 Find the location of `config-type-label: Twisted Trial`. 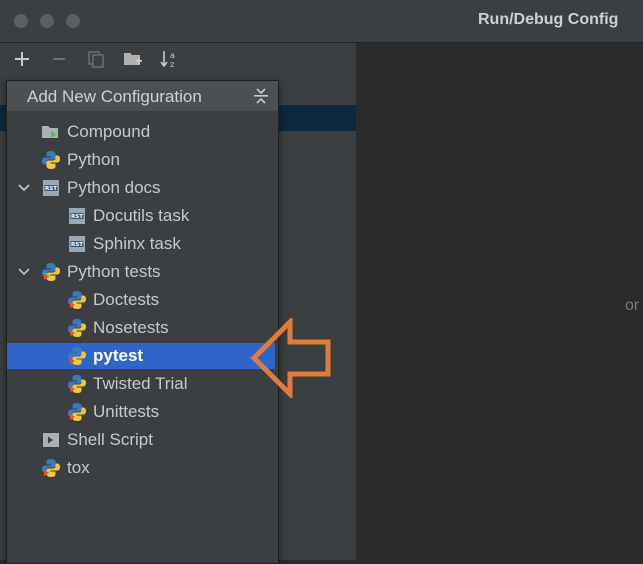

config-type-label: Twisted Trial is located at coordinates (140, 383).